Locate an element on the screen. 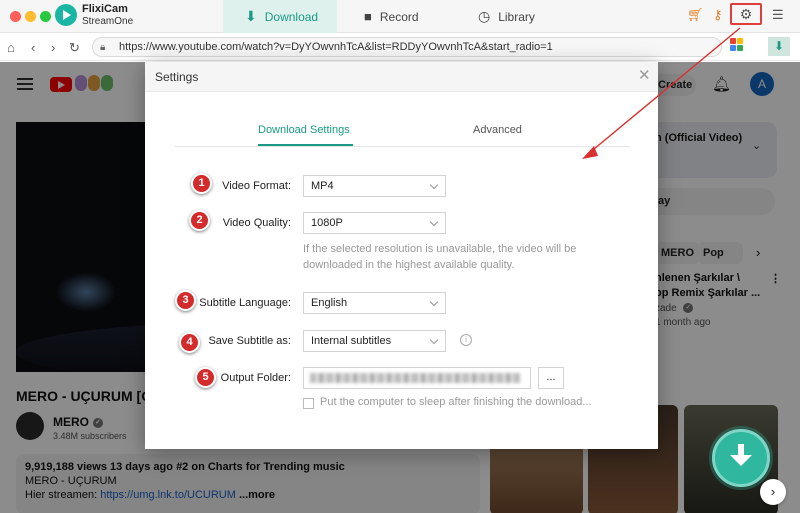 The height and width of the screenshot is (513, 800). sleep-checkbox is located at coordinates (308, 403).